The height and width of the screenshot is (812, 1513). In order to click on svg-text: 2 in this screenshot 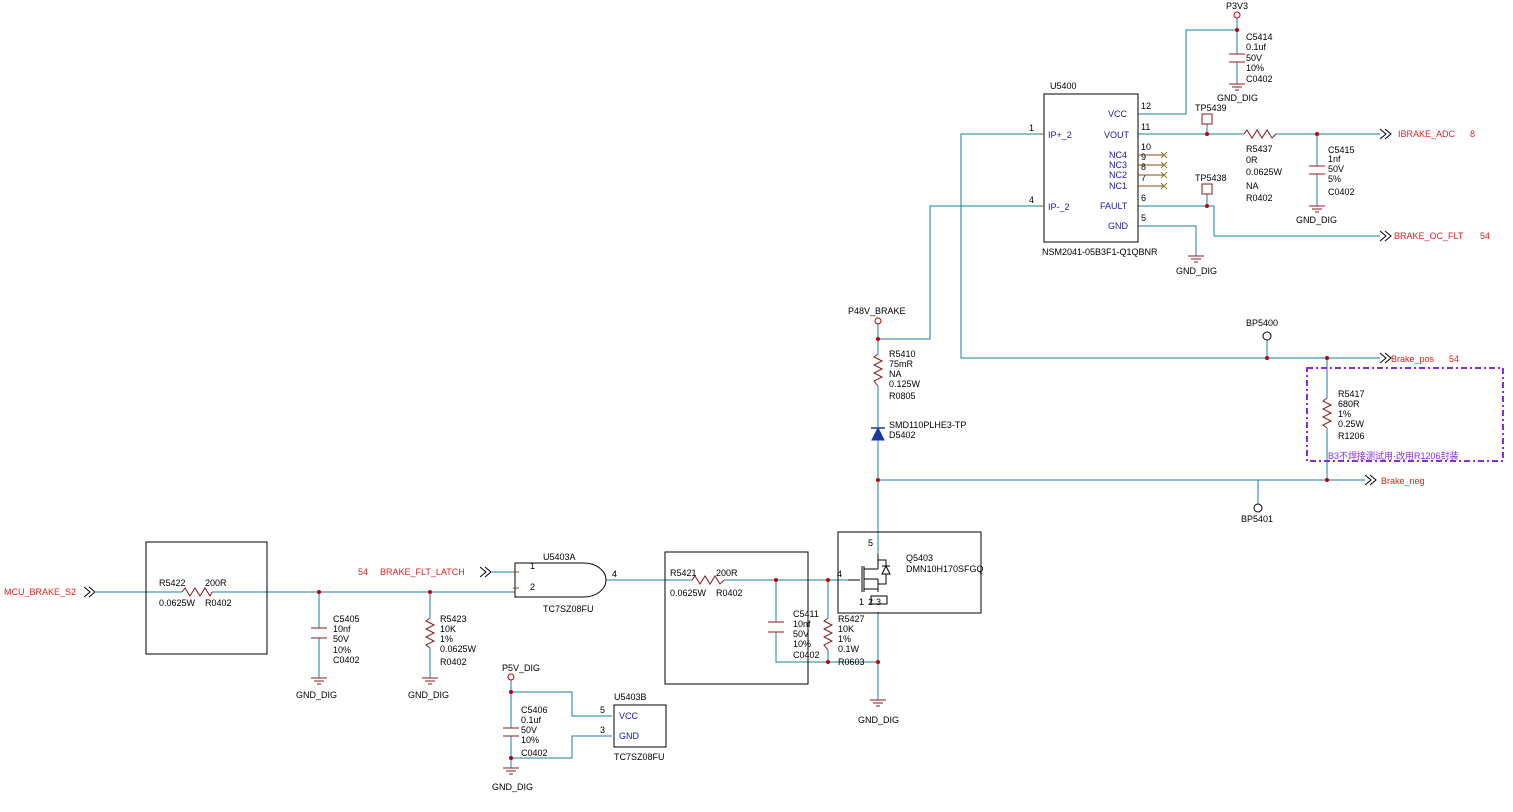, I will do `click(532, 587)`.